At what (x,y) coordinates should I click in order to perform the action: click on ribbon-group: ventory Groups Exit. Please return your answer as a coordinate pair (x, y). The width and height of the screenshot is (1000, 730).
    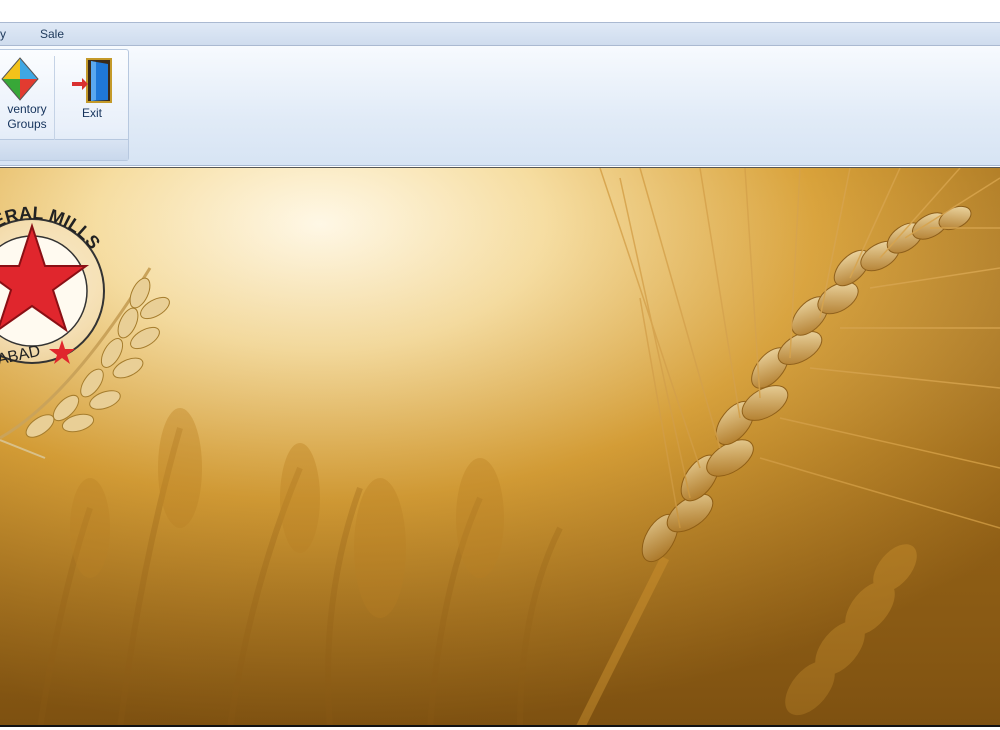
    Looking at the image, I should click on (64, 105).